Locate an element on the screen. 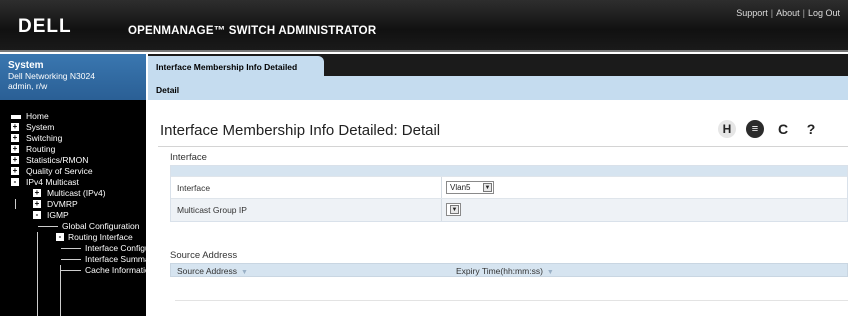 The height and width of the screenshot is (316, 848). column-source-address: Source Address ▼ is located at coordinates (212, 271).